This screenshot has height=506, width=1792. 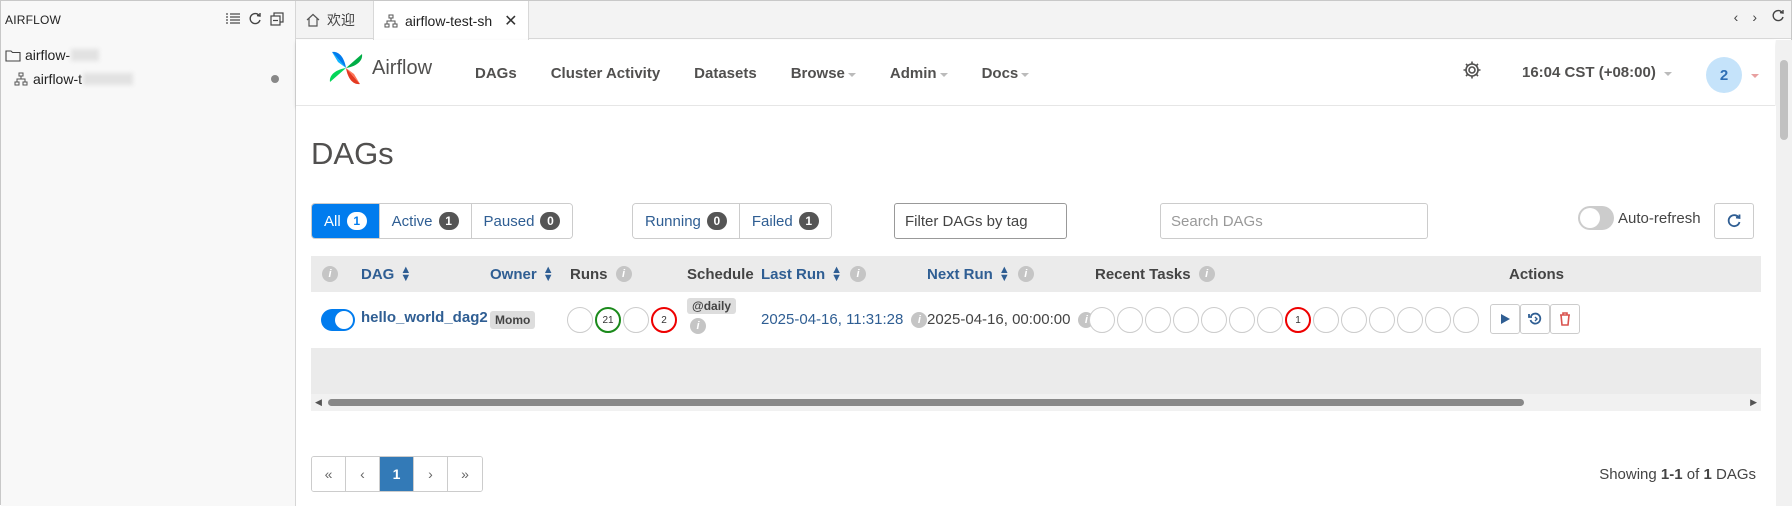 What do you see at coordinates (605, 73) in the screenshot?
I see `menu-cluster-activity: Cluster Activity` at bounding box center [605, 73].